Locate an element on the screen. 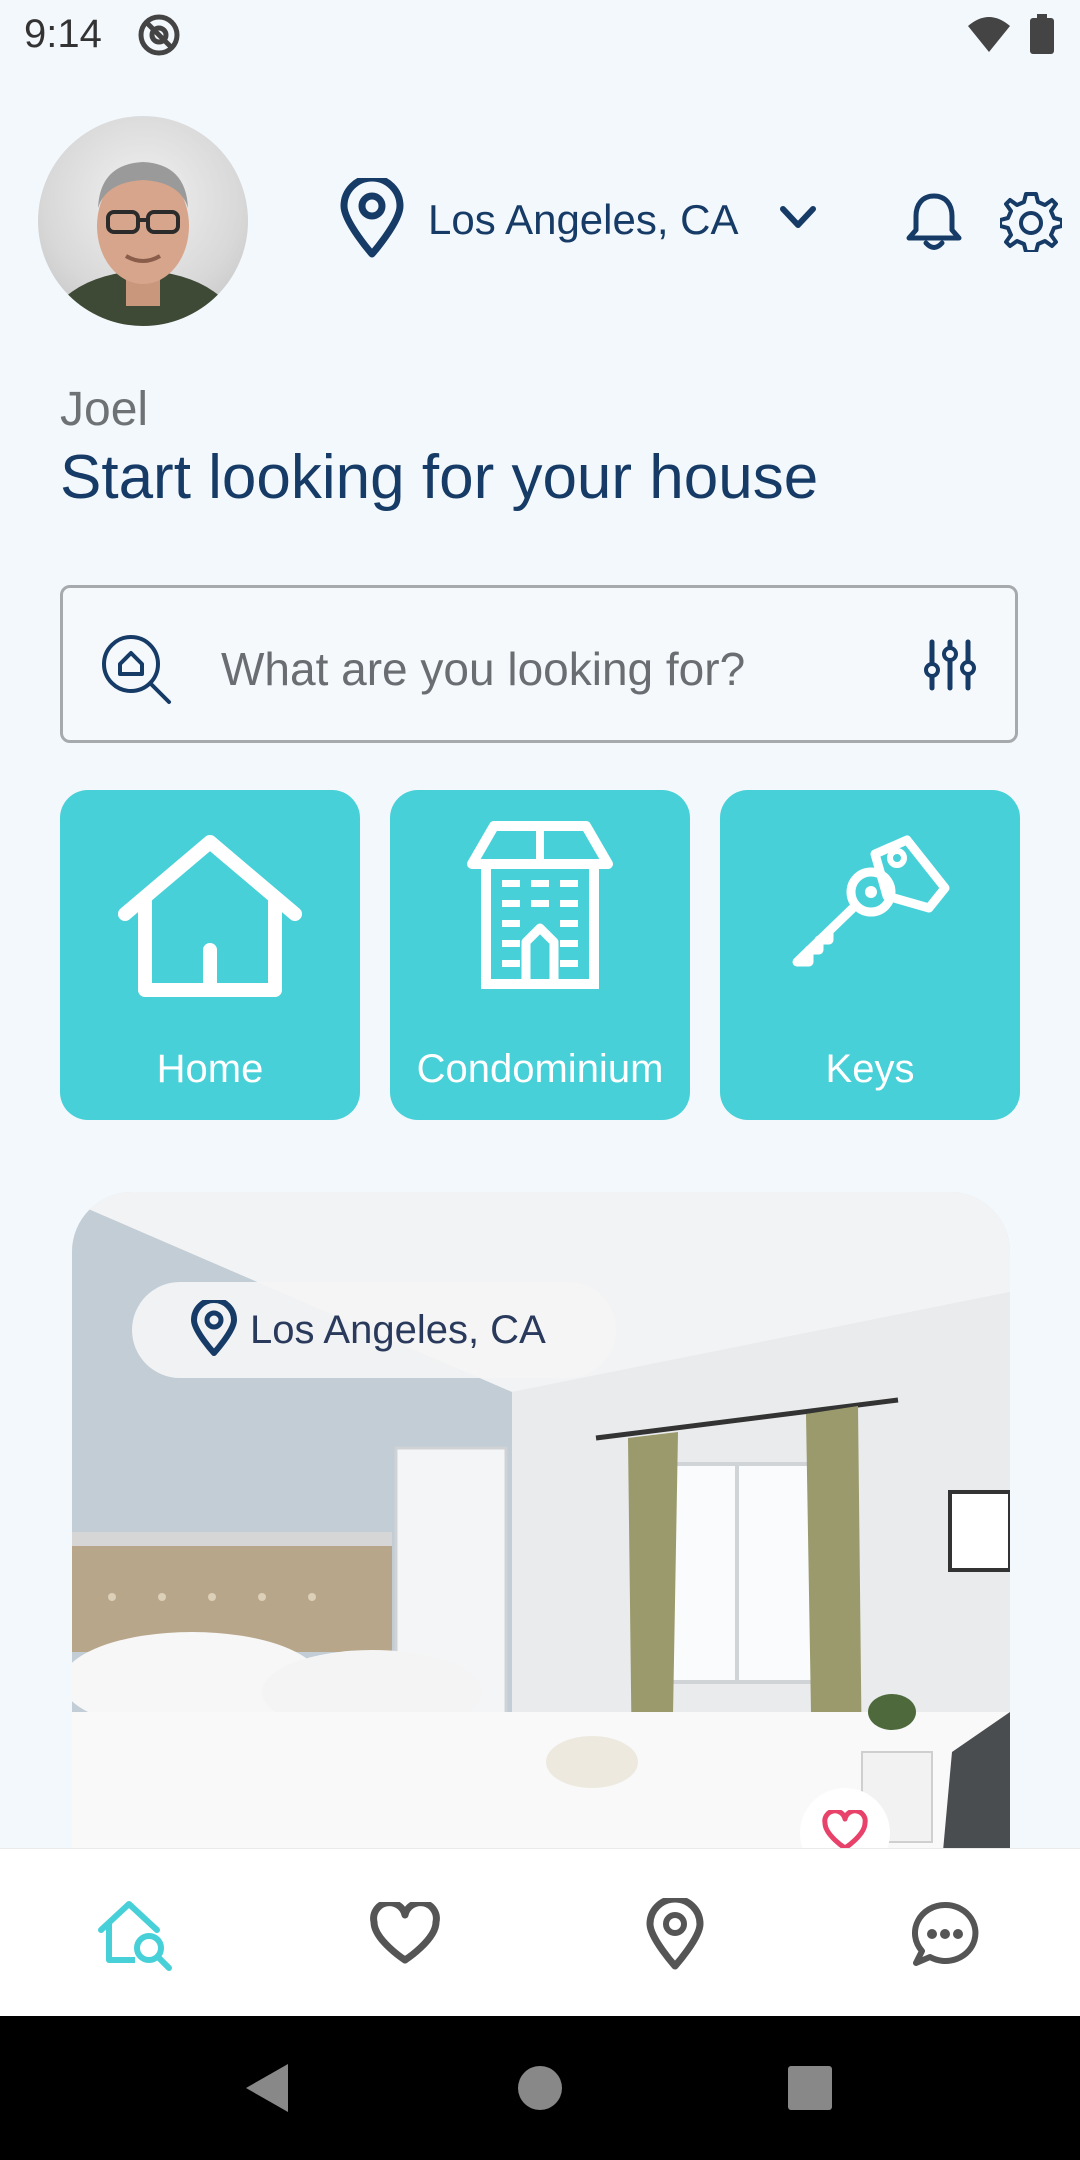  status-time: 9:14 is located at coordinates (63, 34).